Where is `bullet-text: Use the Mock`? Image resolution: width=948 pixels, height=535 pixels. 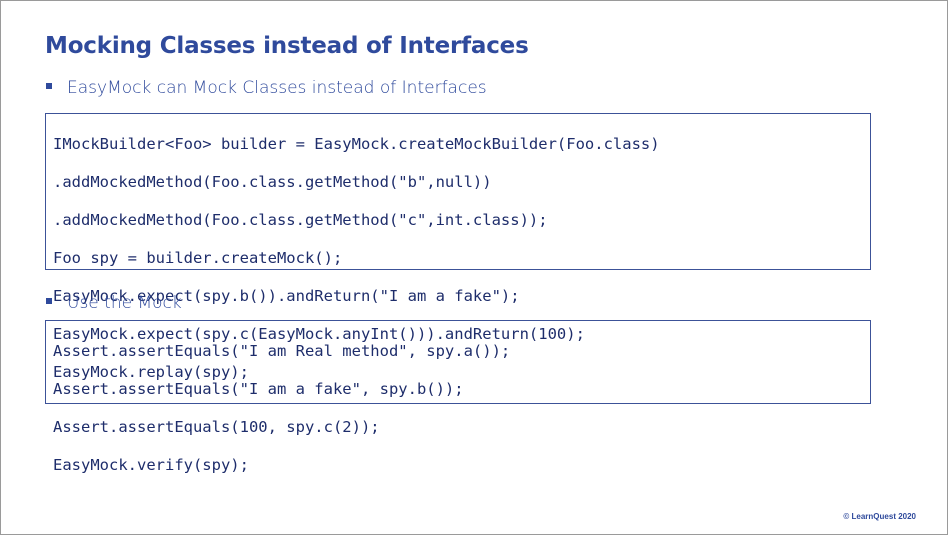 bullet-text: Use the Mock is located at coordinates (124, 303).